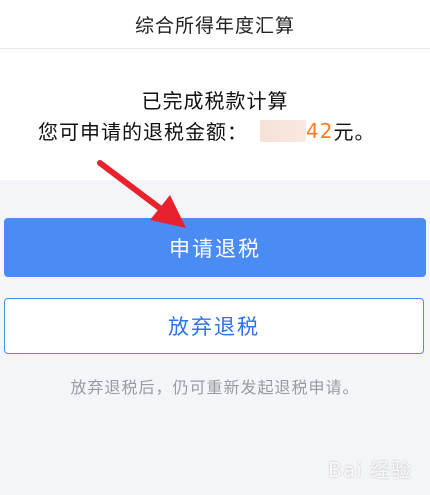 The image size is (430, 495). I want to click on refund-label: 您可申请的退税金额：, so click(143, 132).